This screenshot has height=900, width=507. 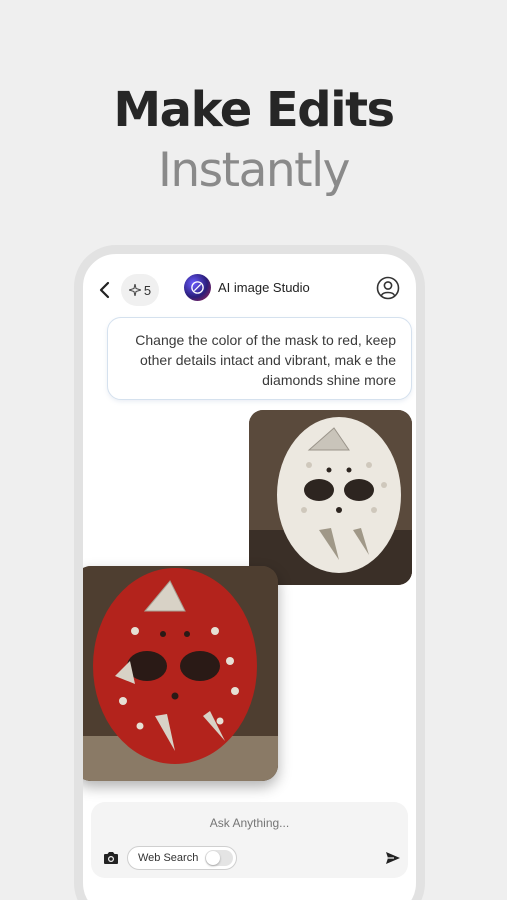 I want to click on credits-badge: 5, so click(x=140, y=290).